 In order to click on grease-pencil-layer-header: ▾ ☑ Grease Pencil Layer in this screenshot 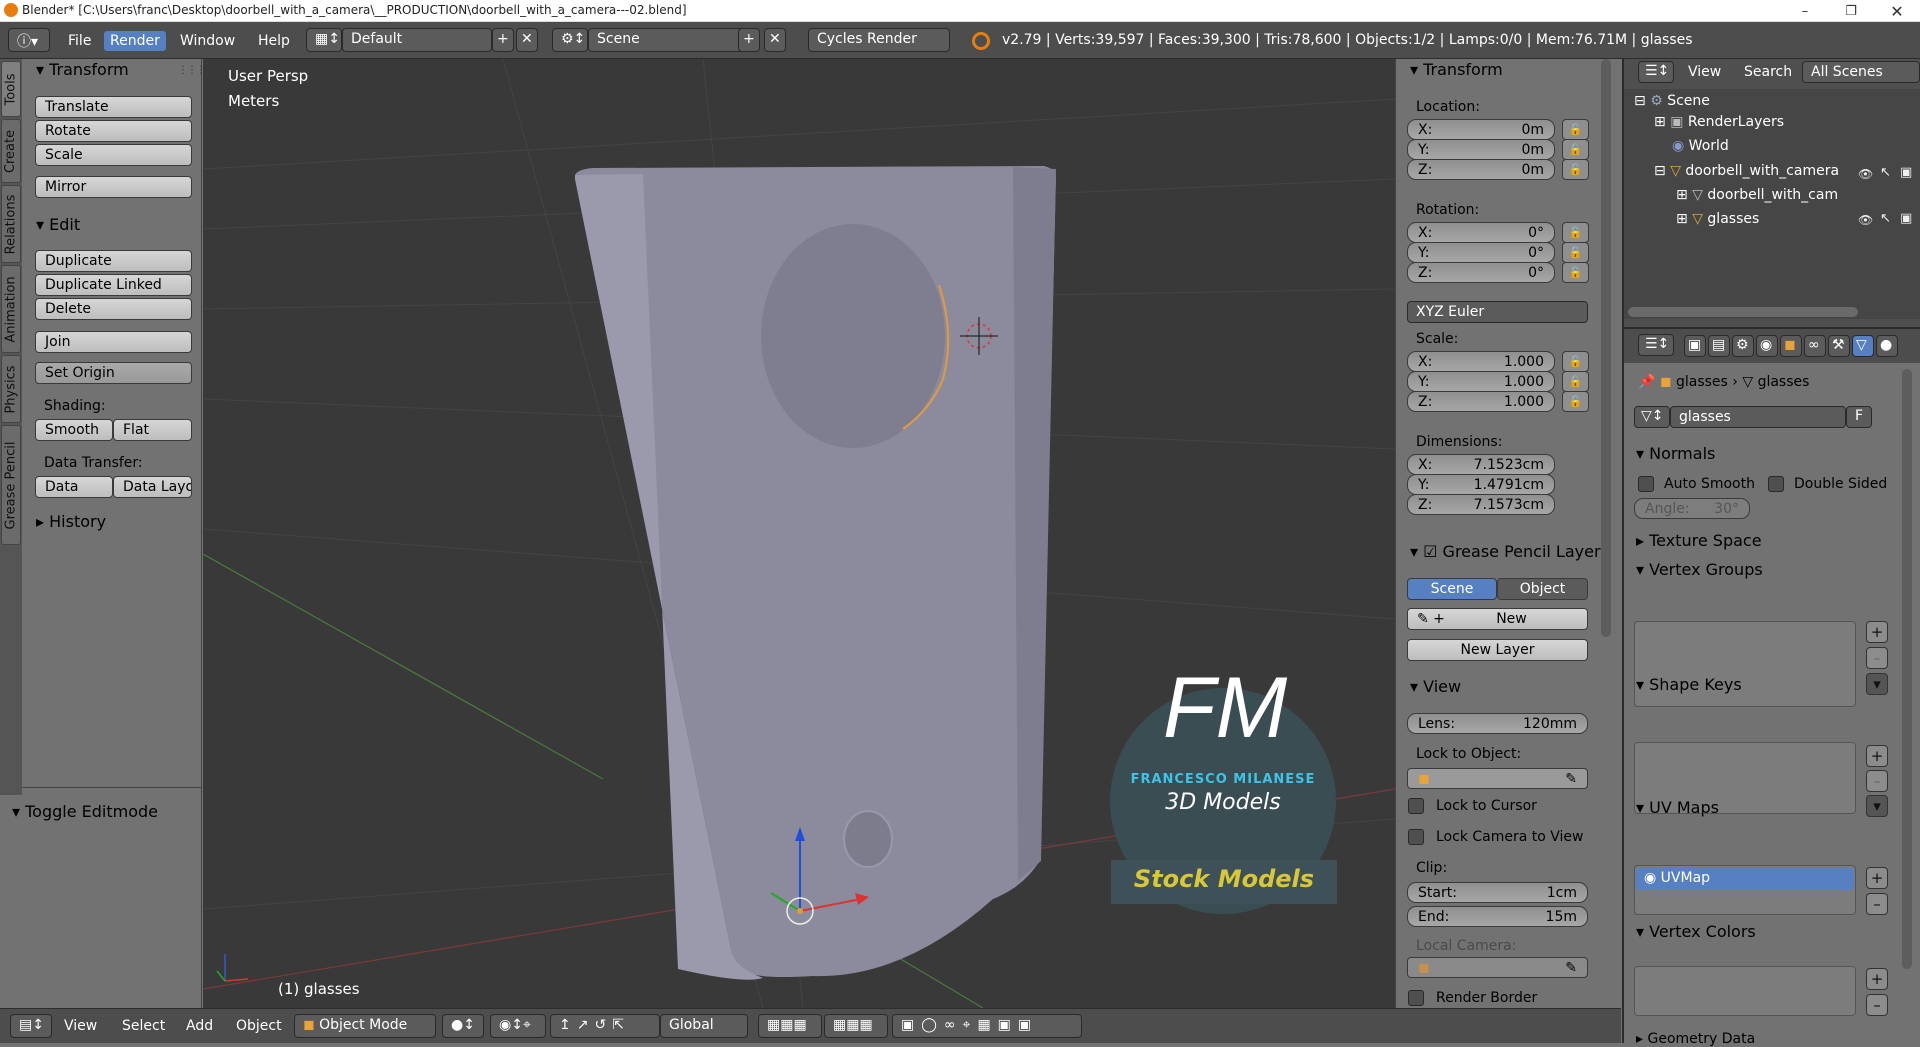, I will do `click(1505, 551)`.